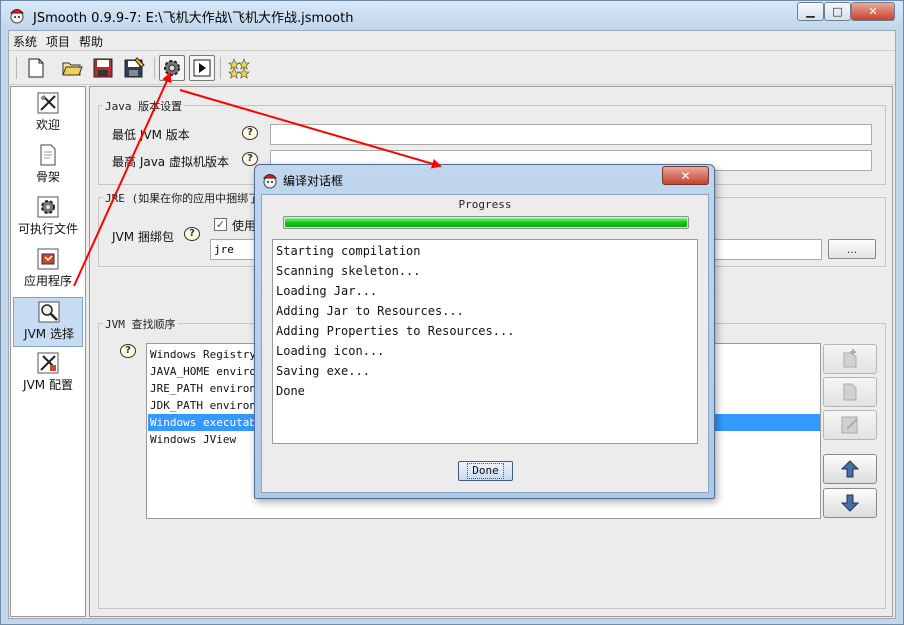 The width and height of the screenshot is (904, 625). I want to click on new-project-button, so click(36, 68).